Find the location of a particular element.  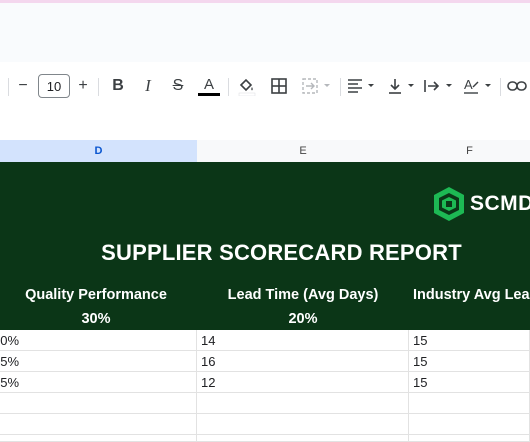

industry-avg-header: Industry Avg Lead is located at coordinates (471, 295).